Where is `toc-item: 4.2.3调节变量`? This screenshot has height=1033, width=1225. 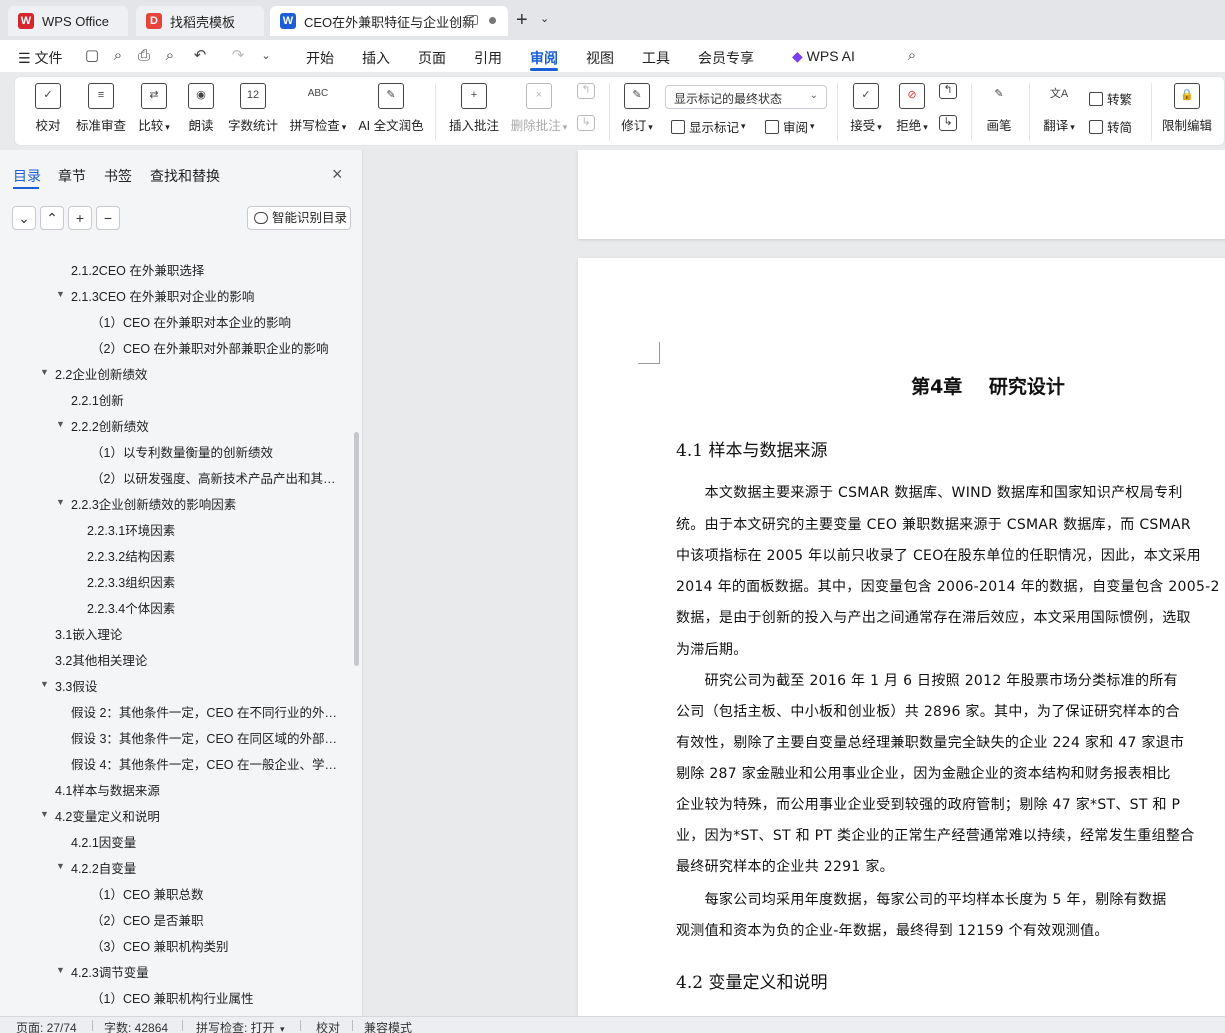
toc-item: 4.2.3调节变量 is located at coordinates (208, 971).